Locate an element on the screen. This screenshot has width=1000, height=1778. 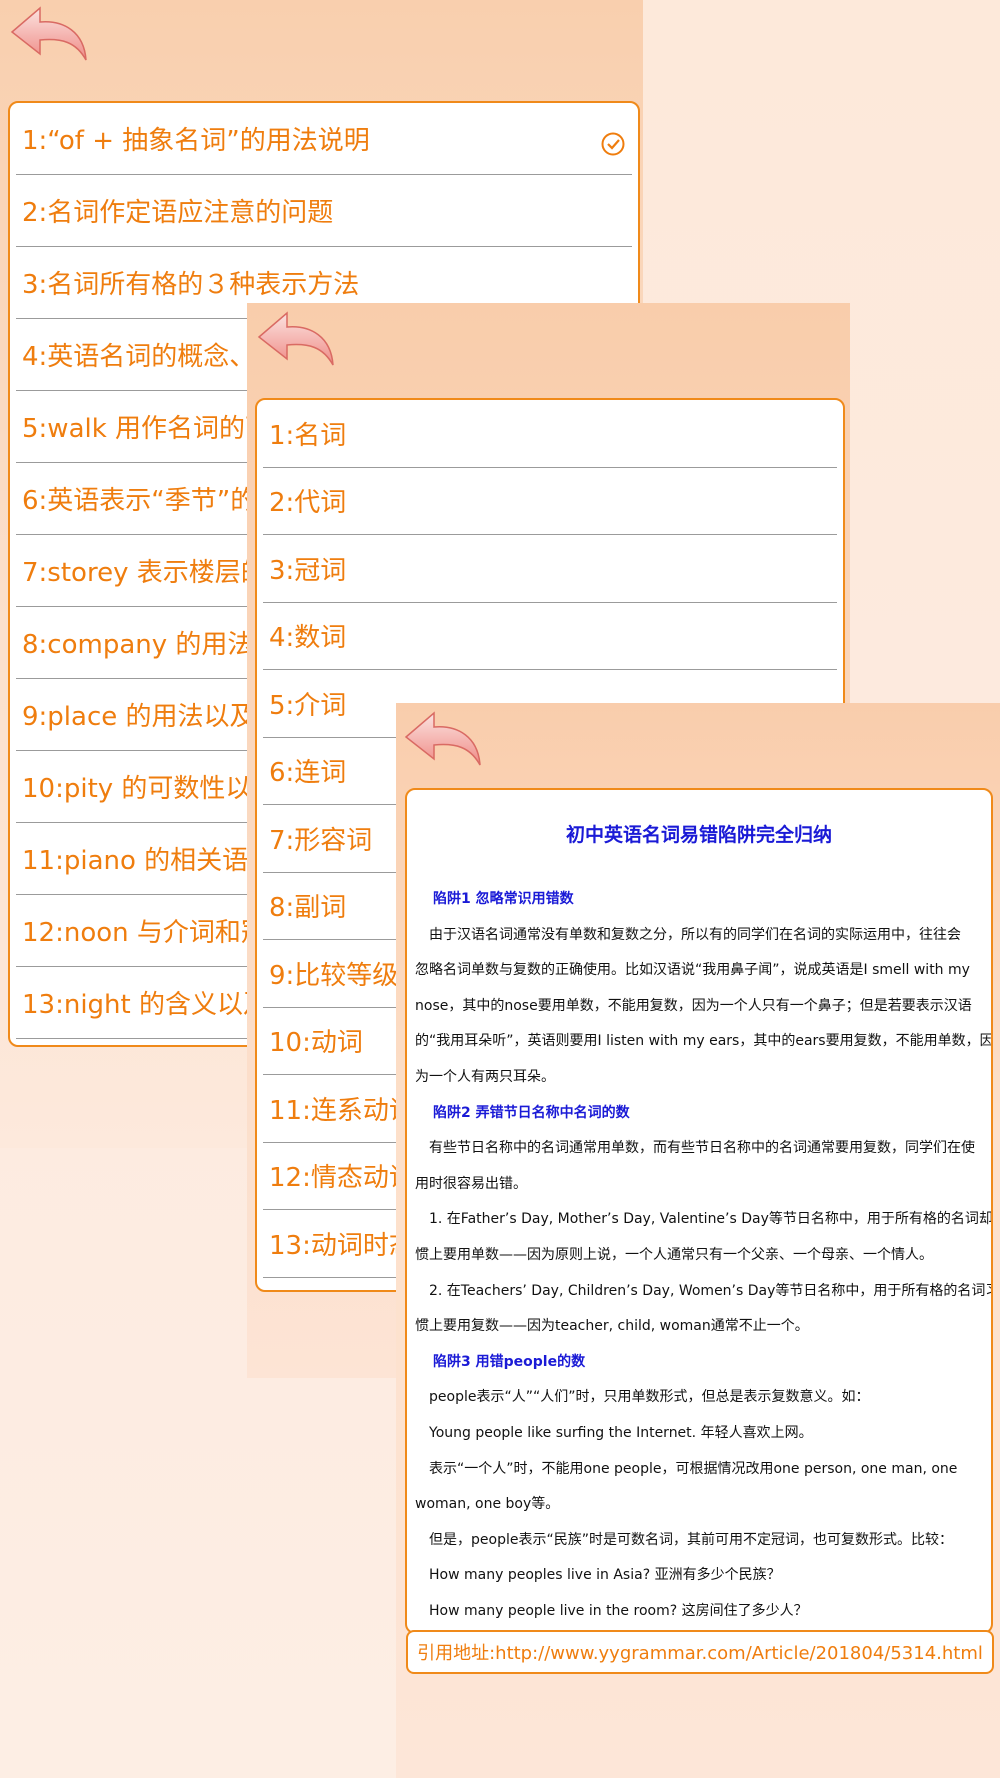
topic-item-label: 9:place 的用法以及 is located at coordinates (139, 717).